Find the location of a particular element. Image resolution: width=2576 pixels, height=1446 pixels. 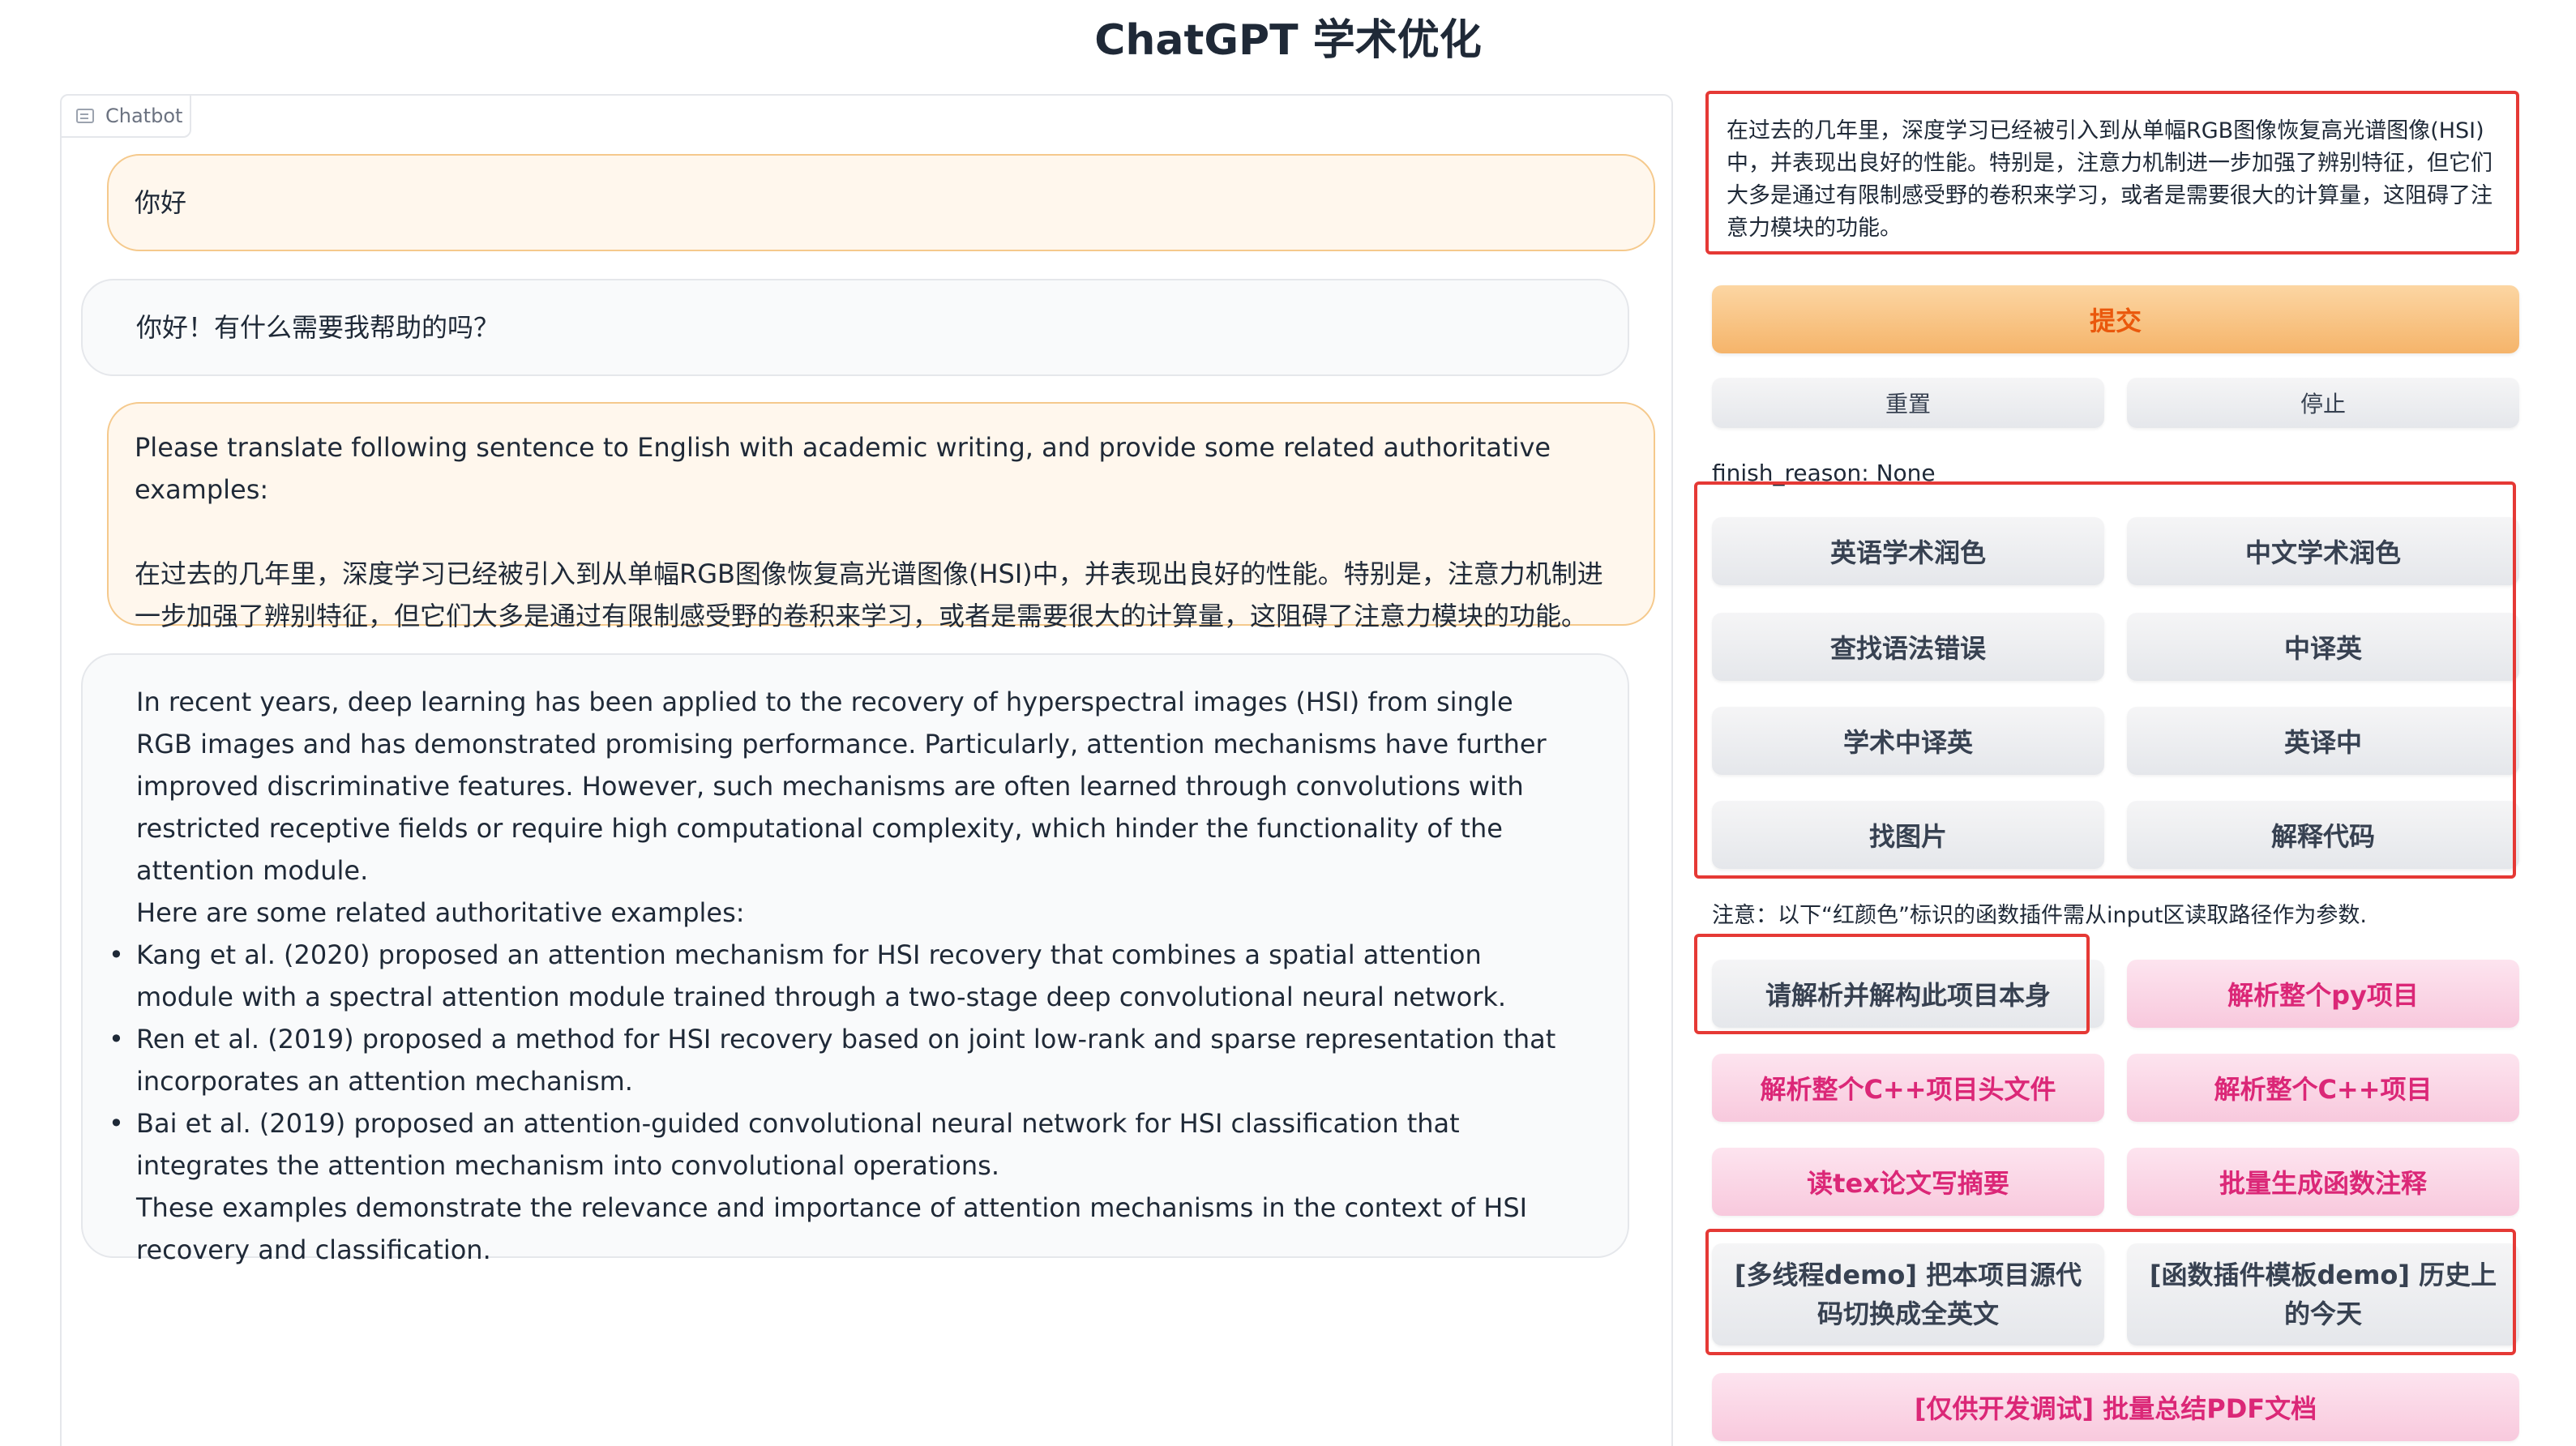

analyze-cpp-project-button: 解析整个C++项目 is located at coordinates (2323, 1088).